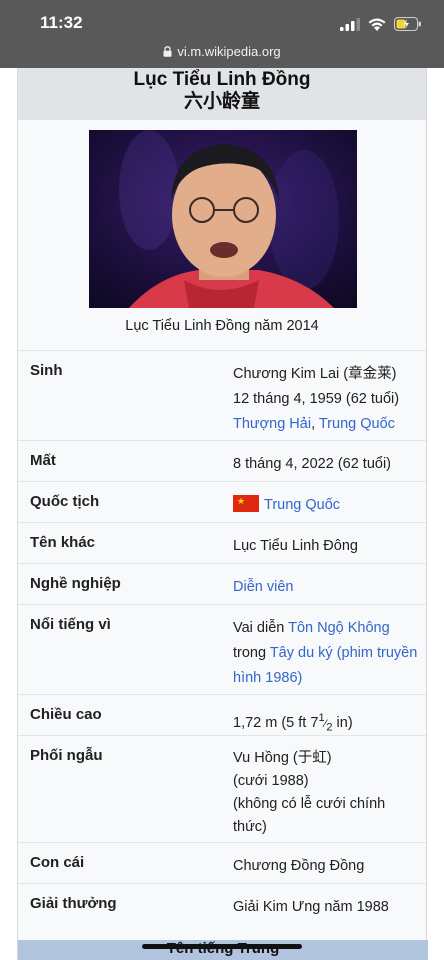 The height and width of the screenshot is (960, 444). I want to click on portrait-image, so click(223, 219).